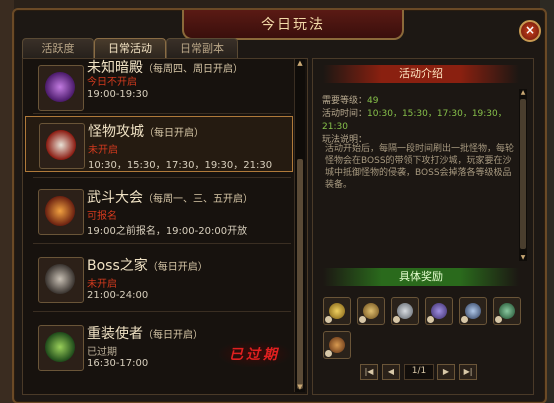  What do you see at coordinates (371, 311) in the screenshot?
I see `reward-helmet-icon` at bounding box center [371, 311].